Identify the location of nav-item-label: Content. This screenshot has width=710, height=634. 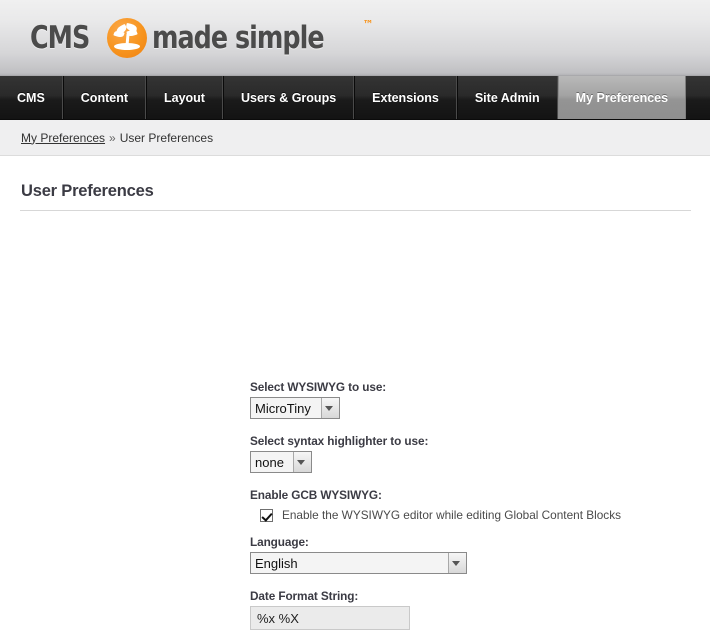
(104, 97).